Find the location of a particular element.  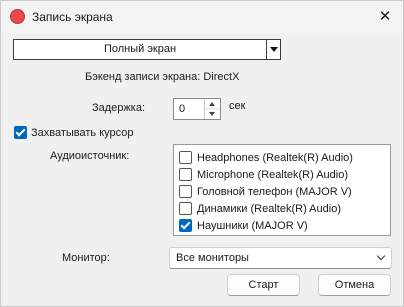

monitor-label: Монитор: is located at coordinates (86, 258).